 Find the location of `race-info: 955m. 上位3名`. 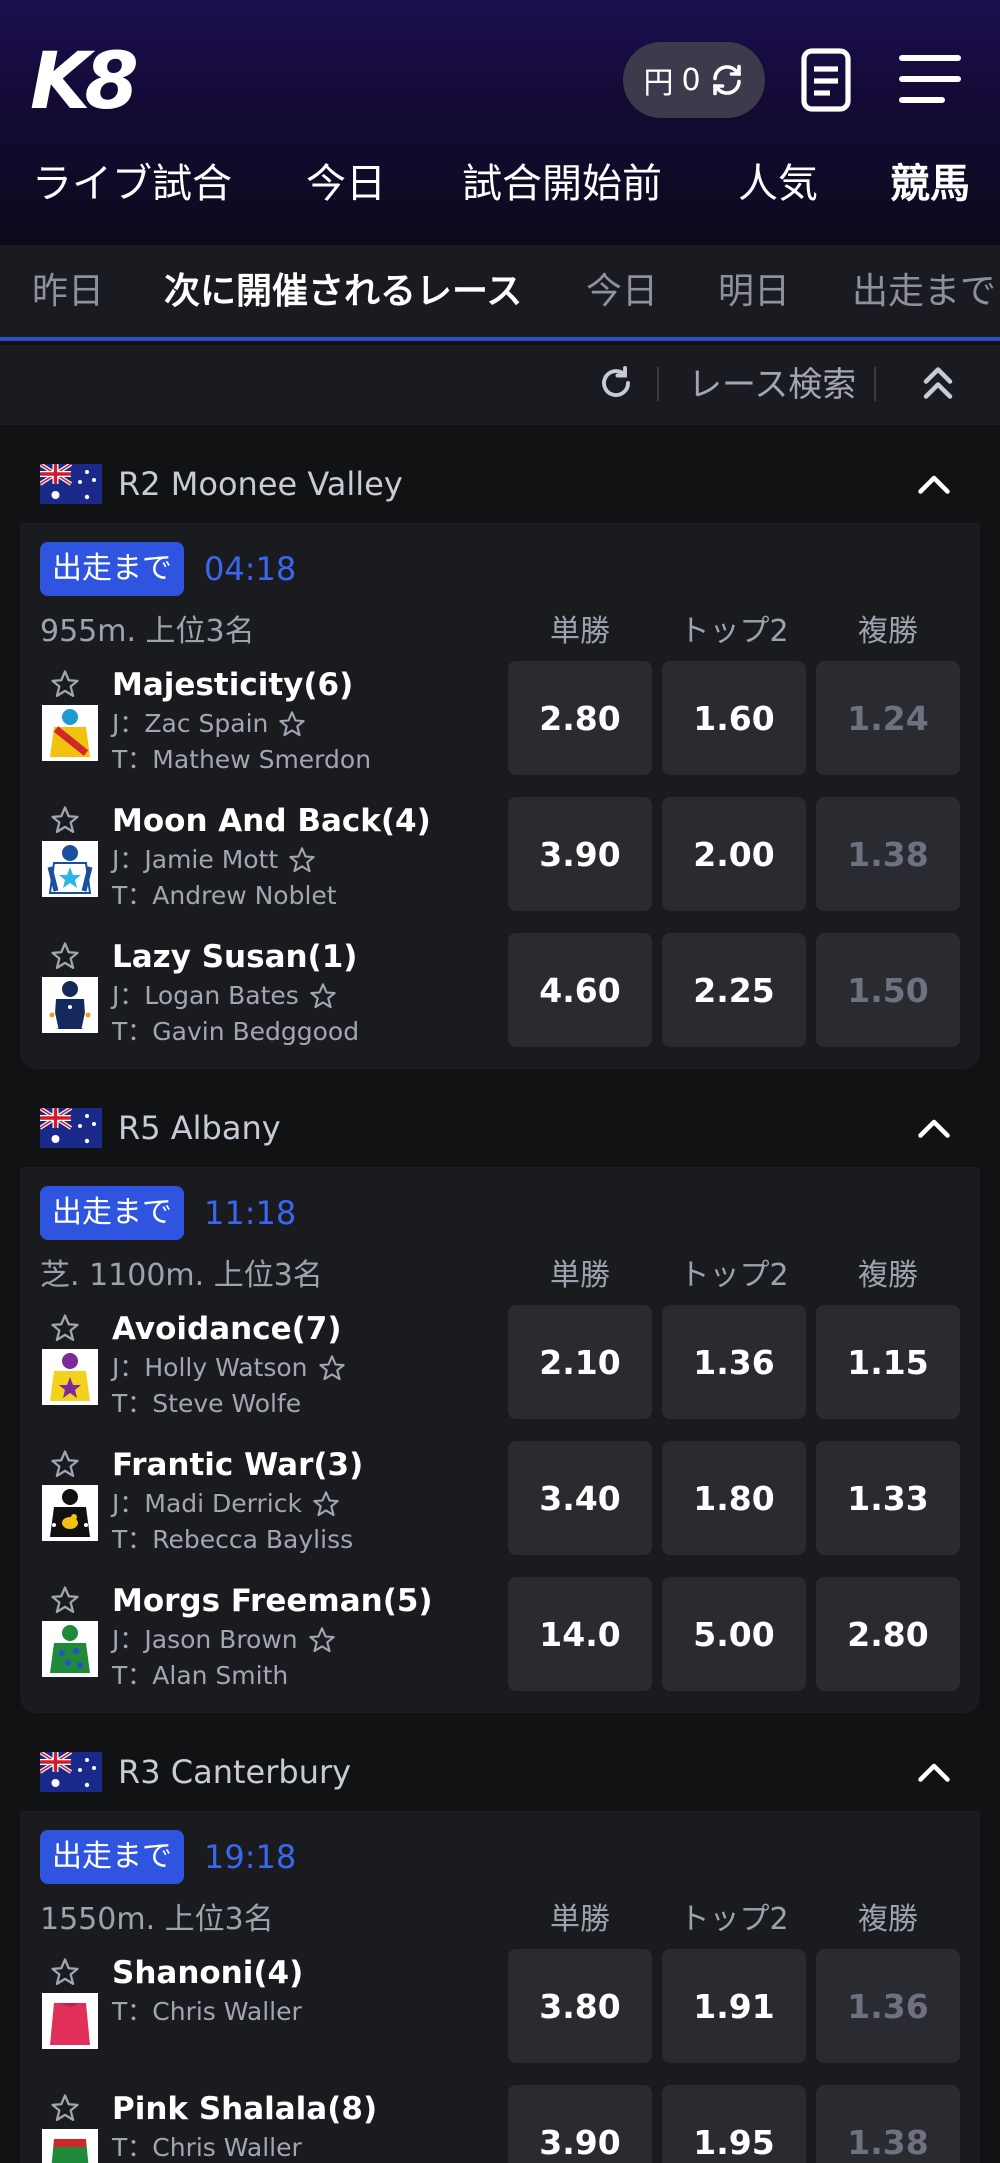

race-info: 955m. 上位3名 is located at coordinates (147, 631).